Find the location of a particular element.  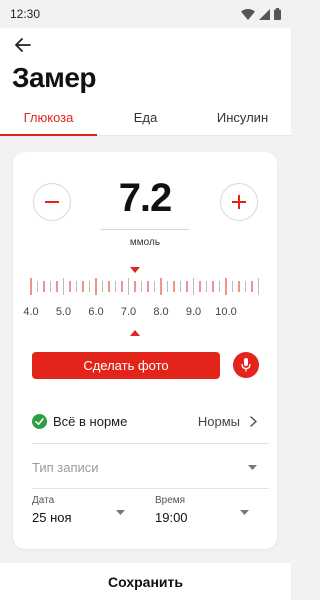

norm-status-row: Всё в норме Нормы is located at coordinates (144, 421).